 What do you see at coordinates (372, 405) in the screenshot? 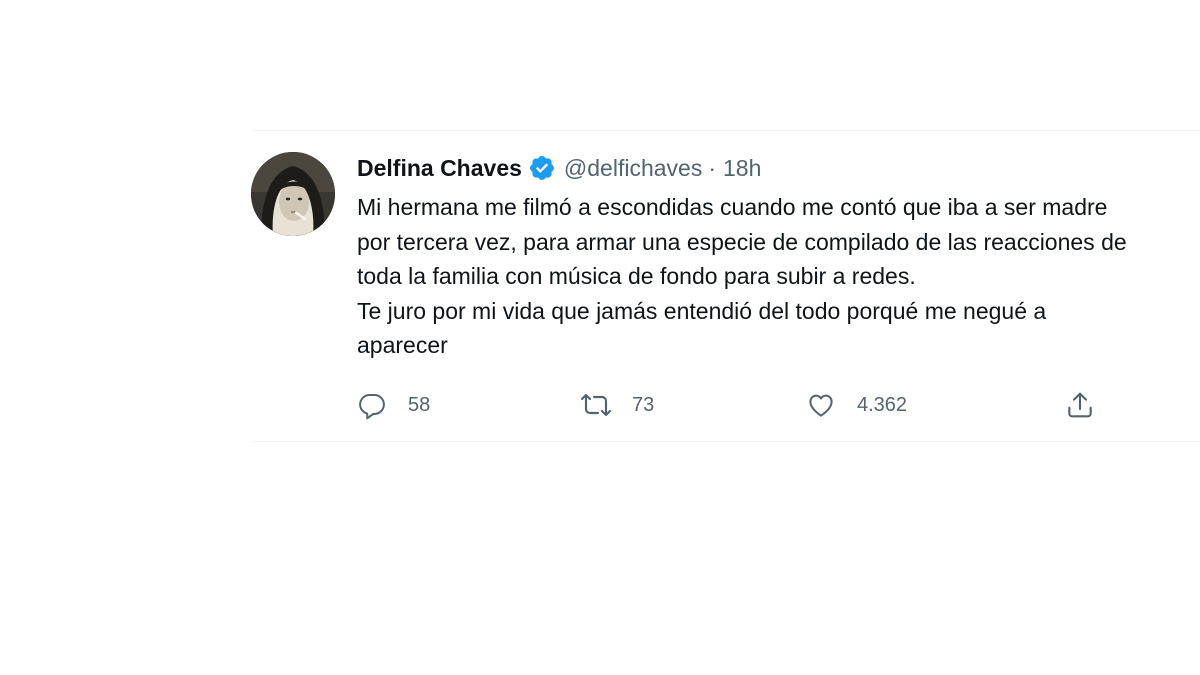
I see `reply-icon` at bounding box center [372, 405].